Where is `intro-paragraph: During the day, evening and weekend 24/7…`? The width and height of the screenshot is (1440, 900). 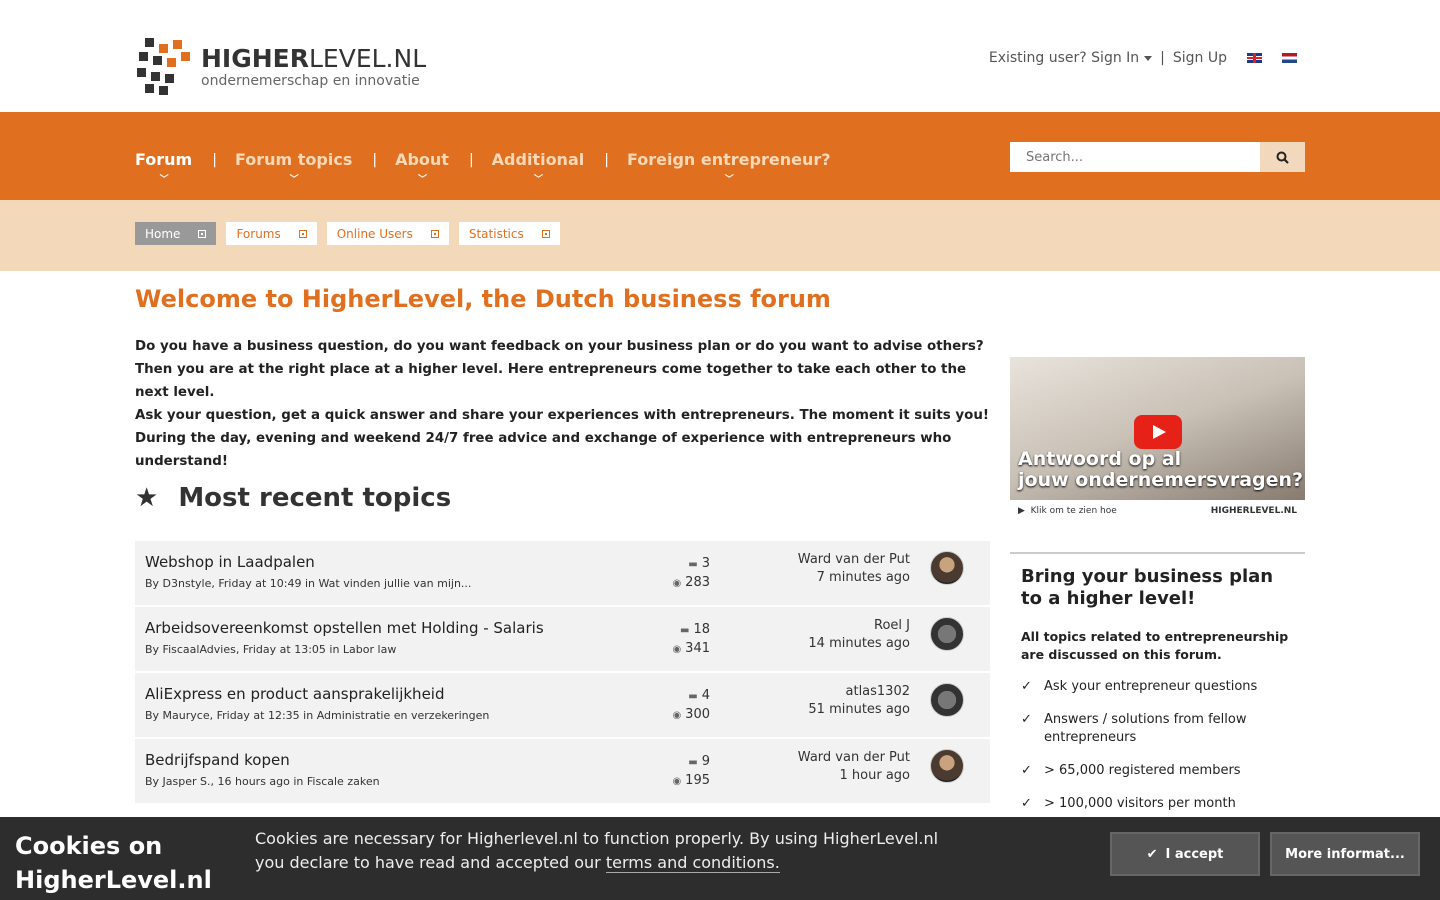
intro-paragraph: During the day, evening and weekend 24/7… is located at coordinates (543, 450).